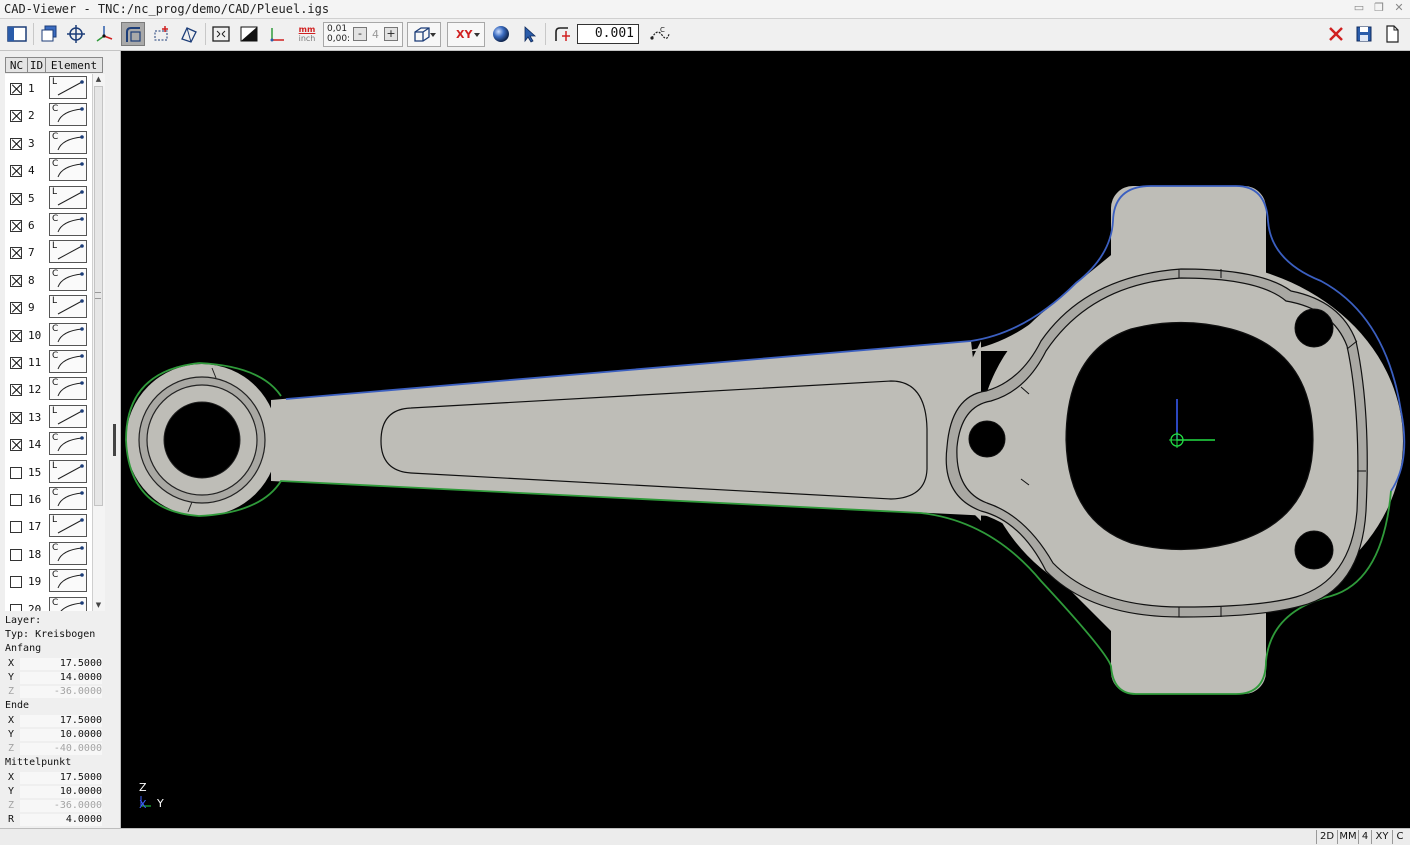 This screenshot has height=845, width=1410. I want to click on list-item: 1L, so click(48, 88).